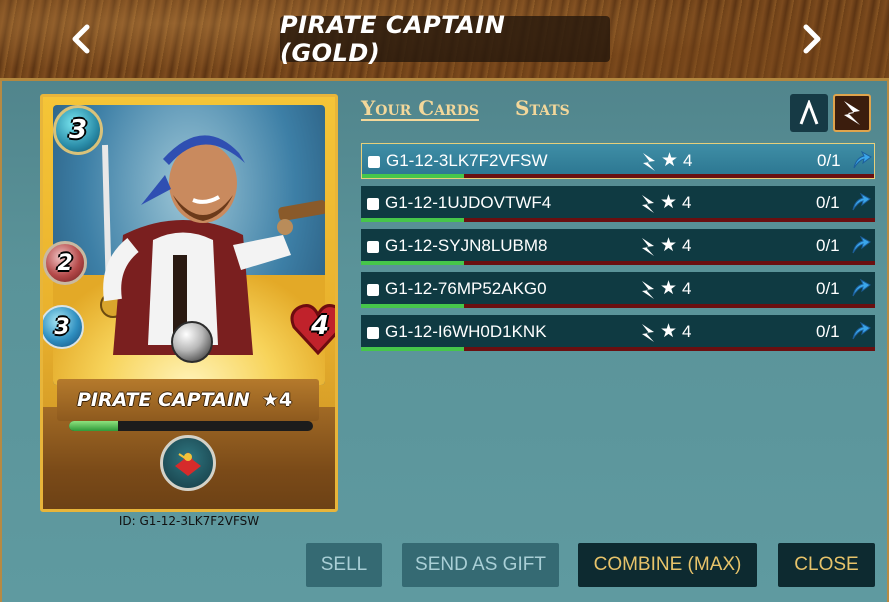  I want to click on card-row: G1-12-SYJN8LUBM8 ★ 4 0/1, so click(618, 247).